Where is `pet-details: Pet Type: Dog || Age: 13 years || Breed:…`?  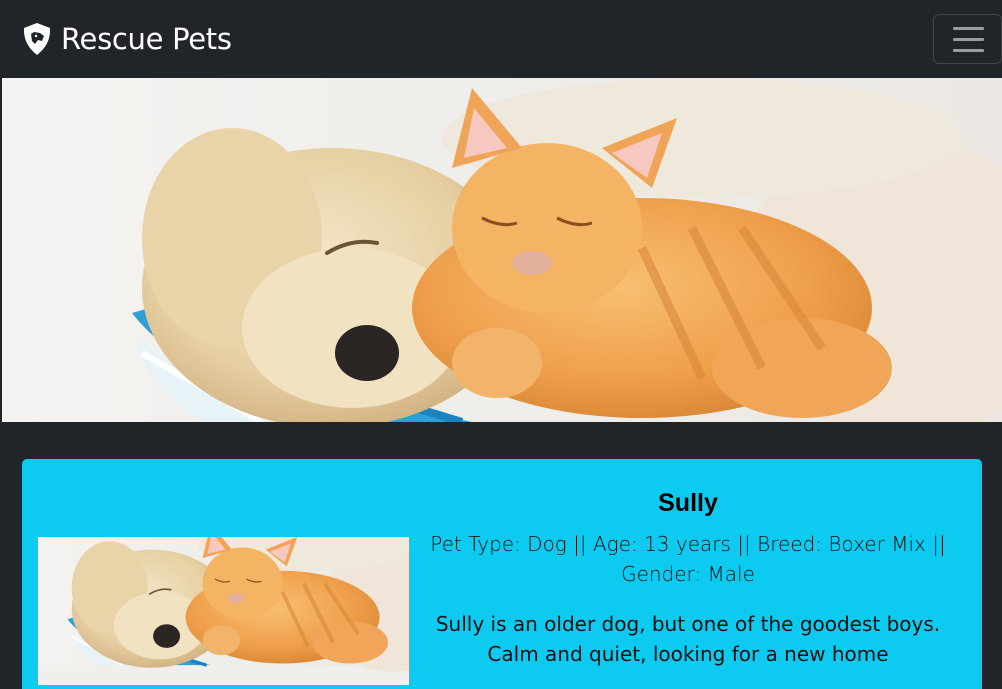
pet-details: Pet Type: Dog || Age: 13 years || Breed:… is located at coordinates (688, 559).